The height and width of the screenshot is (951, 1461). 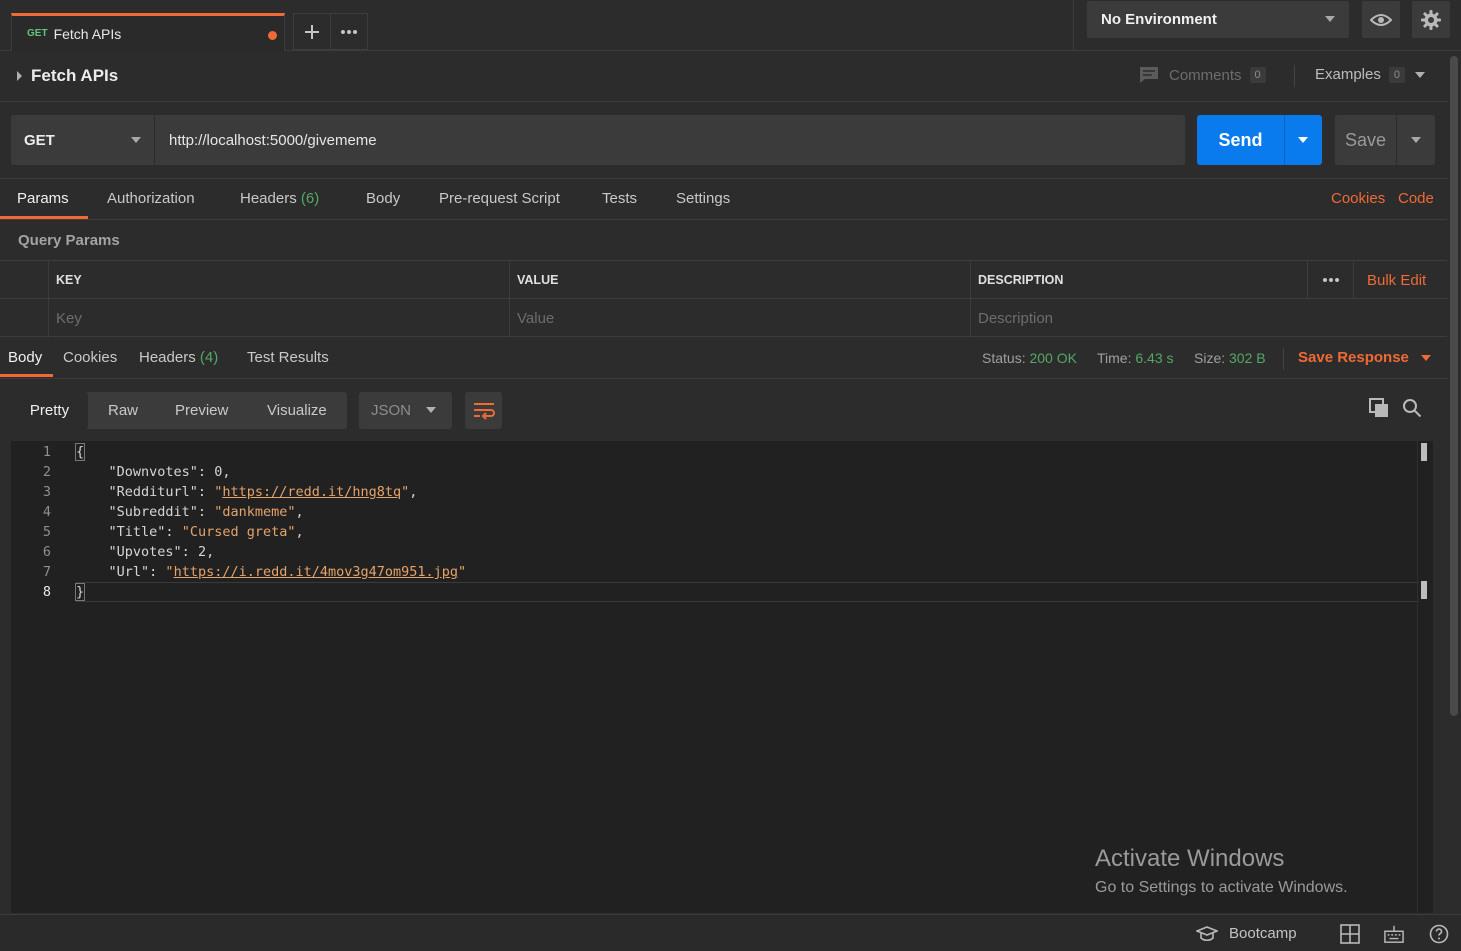 I want to click on tab-body: Body, so click(x=383, y=198).